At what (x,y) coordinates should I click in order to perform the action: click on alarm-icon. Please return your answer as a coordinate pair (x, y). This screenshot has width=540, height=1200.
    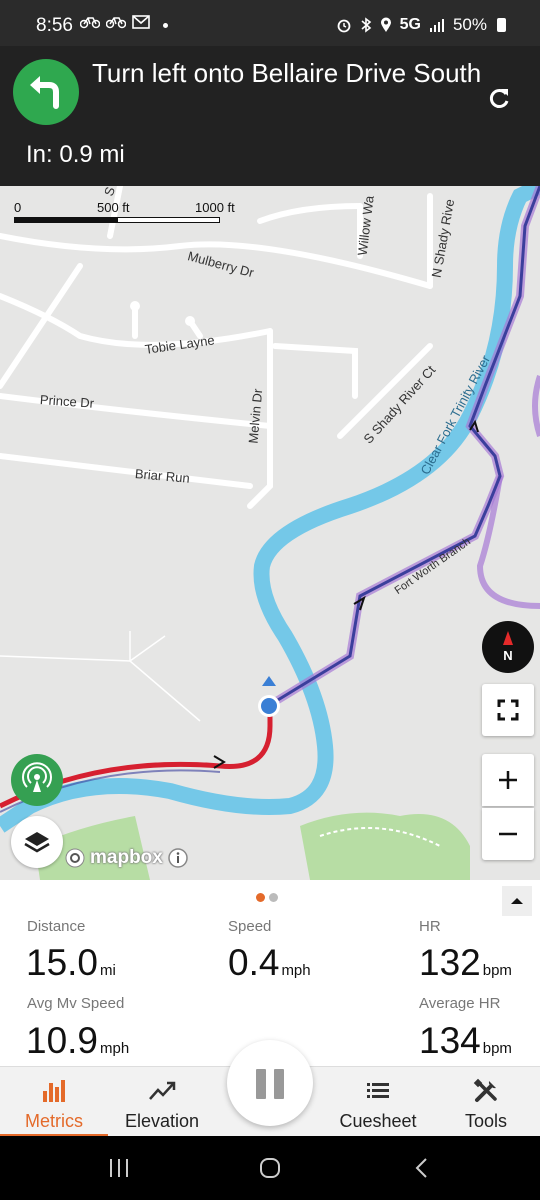
    Looking at the image, I should click on (344, 26).